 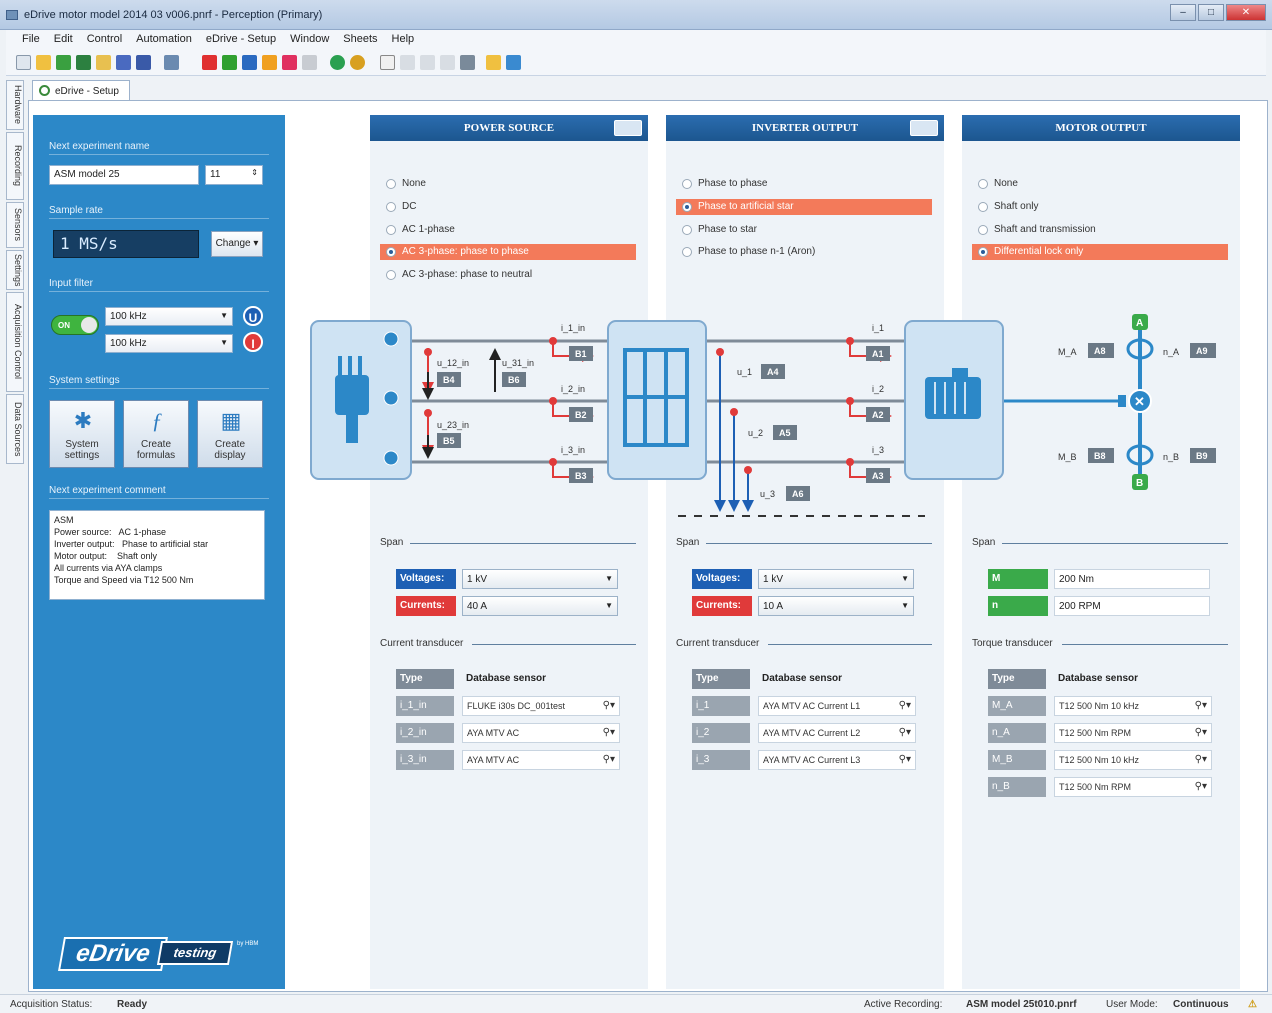 What do you see at coordinates (1139, 323) in the screenshot?
I see `wheel-a-badge: A` at bounding box center [1139, 323].